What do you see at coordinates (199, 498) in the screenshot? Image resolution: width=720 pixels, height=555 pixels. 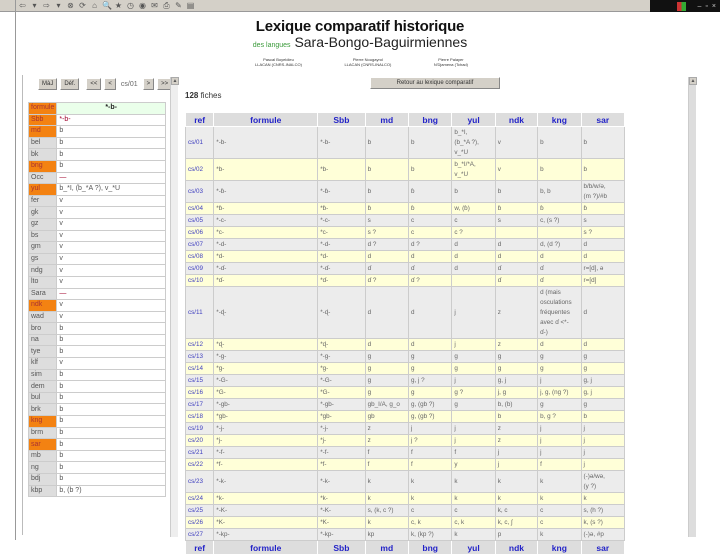 I see `ref-link: cs/24` at bounding box center [199, 498].